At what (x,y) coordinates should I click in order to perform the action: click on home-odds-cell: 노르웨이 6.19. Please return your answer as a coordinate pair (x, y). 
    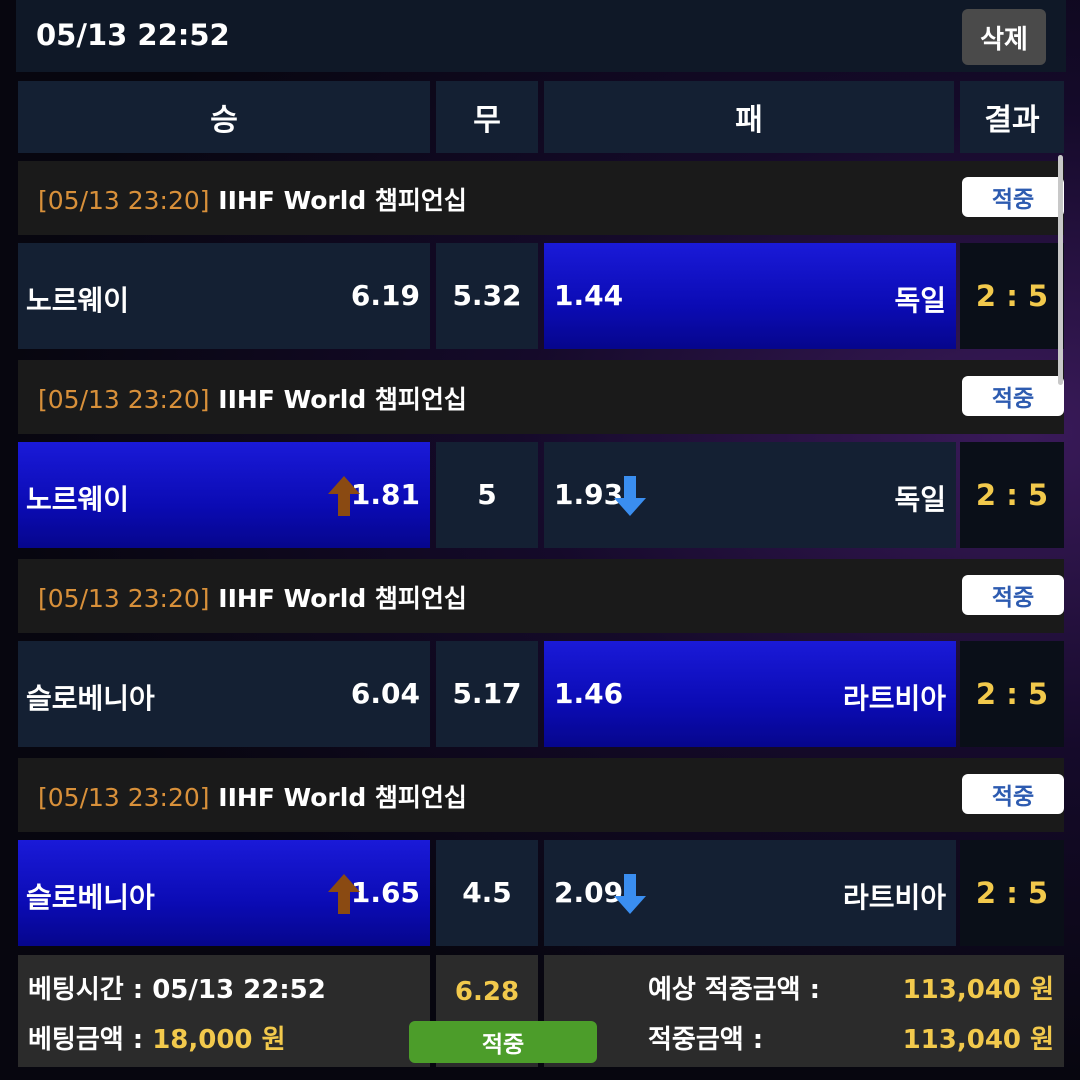
    Looking at the image, I should click on (224, 296).